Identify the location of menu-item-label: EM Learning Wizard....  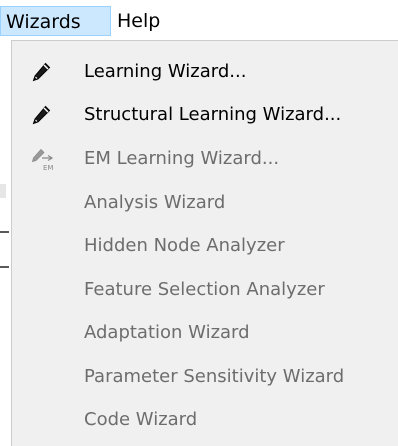
(182, 158).